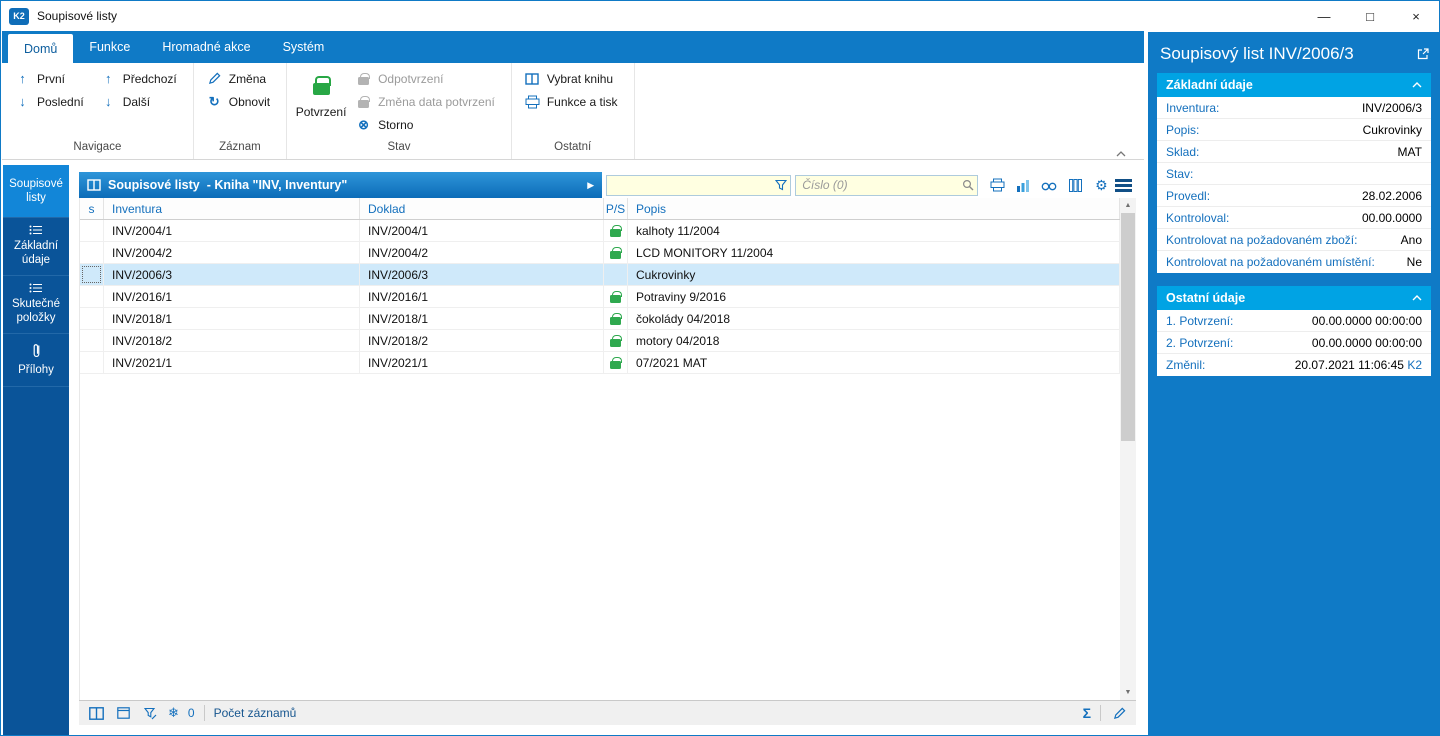 The image size is (1440, 736). I want to click on panel-icon, so click(123, 713).